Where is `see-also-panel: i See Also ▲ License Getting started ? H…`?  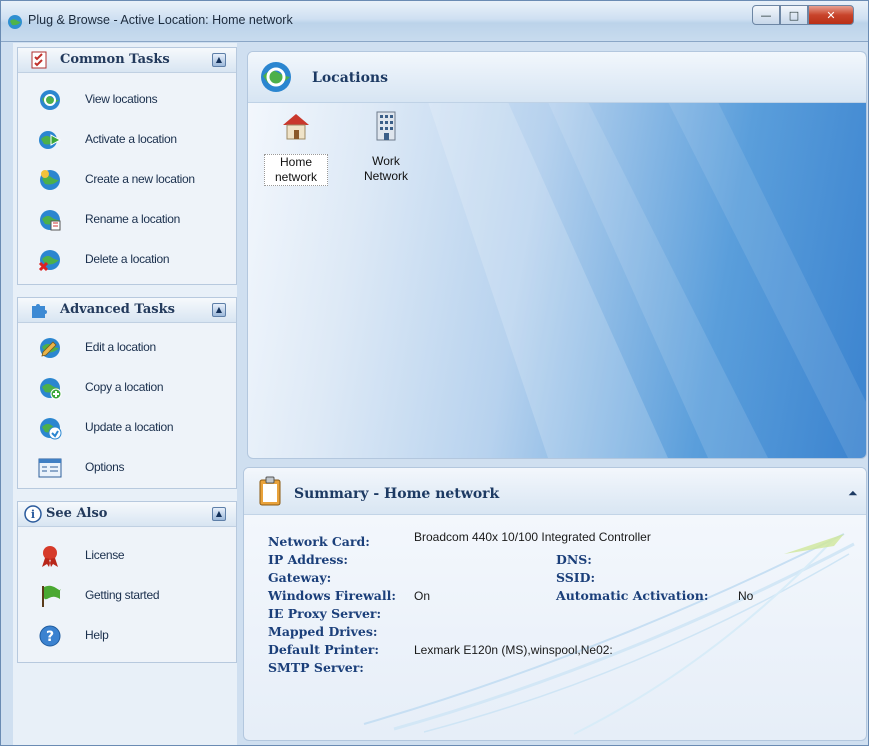
see-also-panel: i See Also ▲ License Getting started ? H… is located at coordinates (127, 582).